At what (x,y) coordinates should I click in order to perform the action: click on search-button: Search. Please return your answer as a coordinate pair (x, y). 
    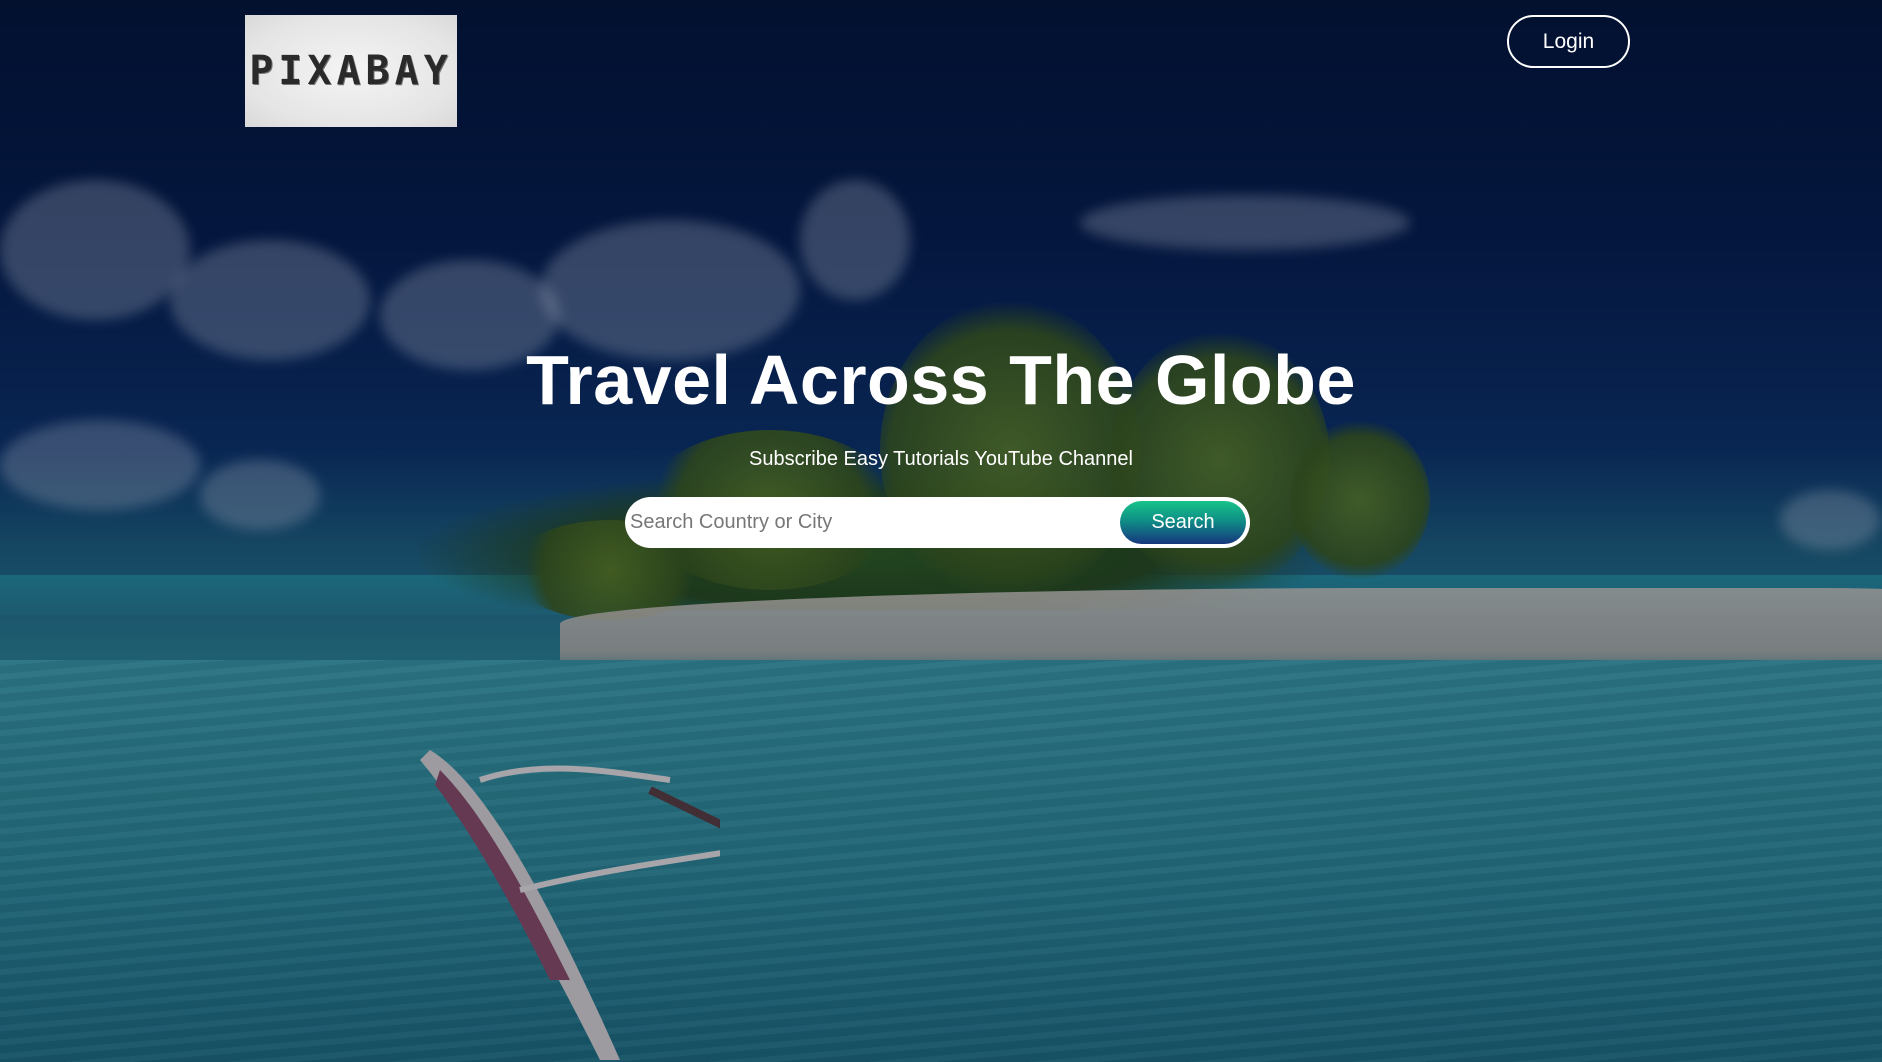
    Looking at the image, I should click on (1183, 522).